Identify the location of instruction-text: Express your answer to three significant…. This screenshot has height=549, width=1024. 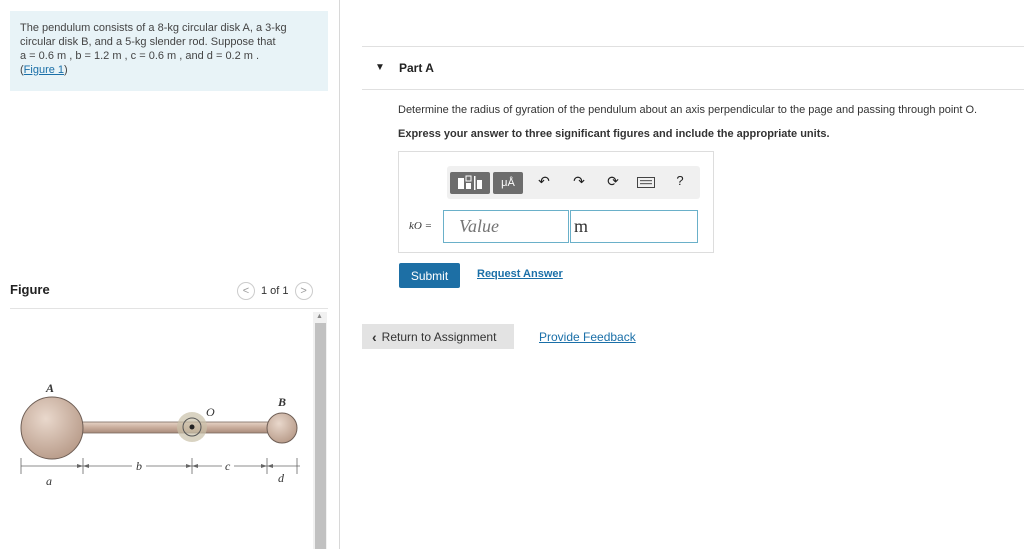
(614, 134).